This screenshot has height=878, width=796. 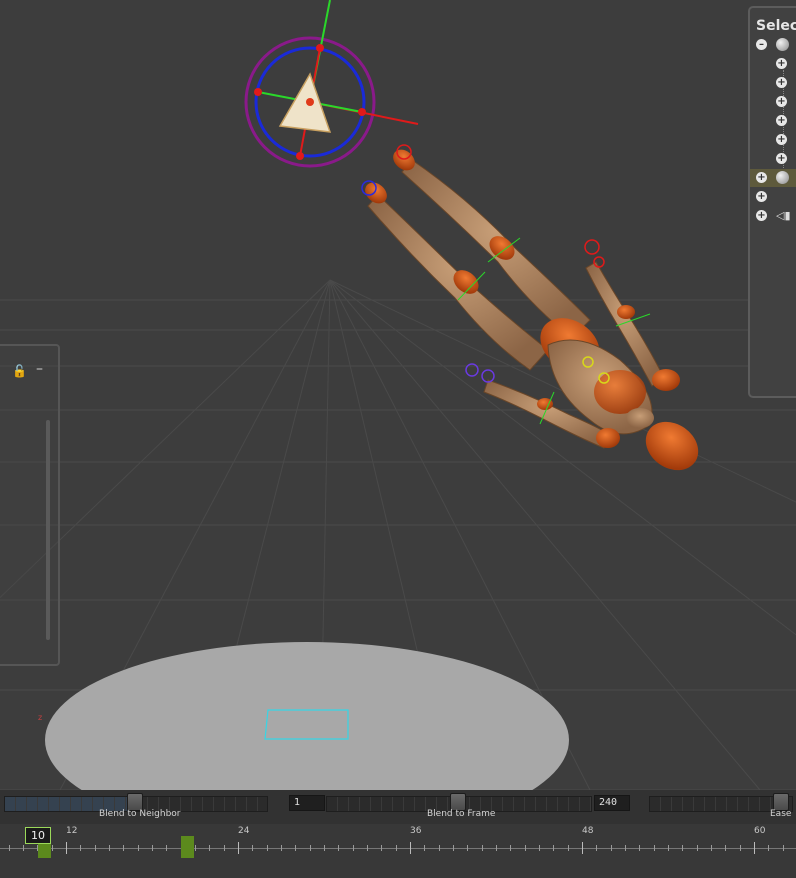 What do you see at coordinates (187, 847) in the screenshot?
I see `keyframe-marker` at bounding box center [187, 847].